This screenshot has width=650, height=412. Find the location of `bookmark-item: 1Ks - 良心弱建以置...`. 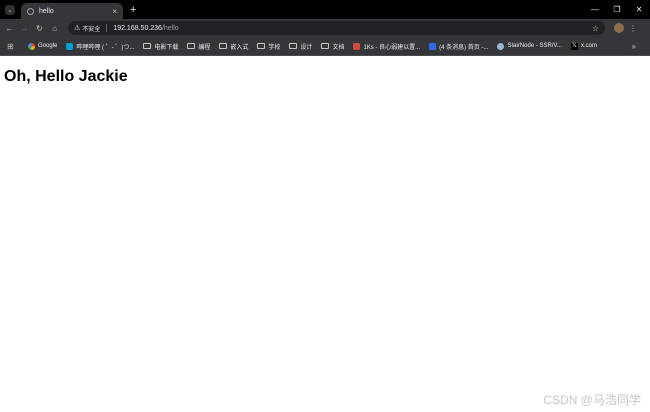

bookmark-item: 1Ks - 良心弱建以置... is located at coordinates (386, 46).